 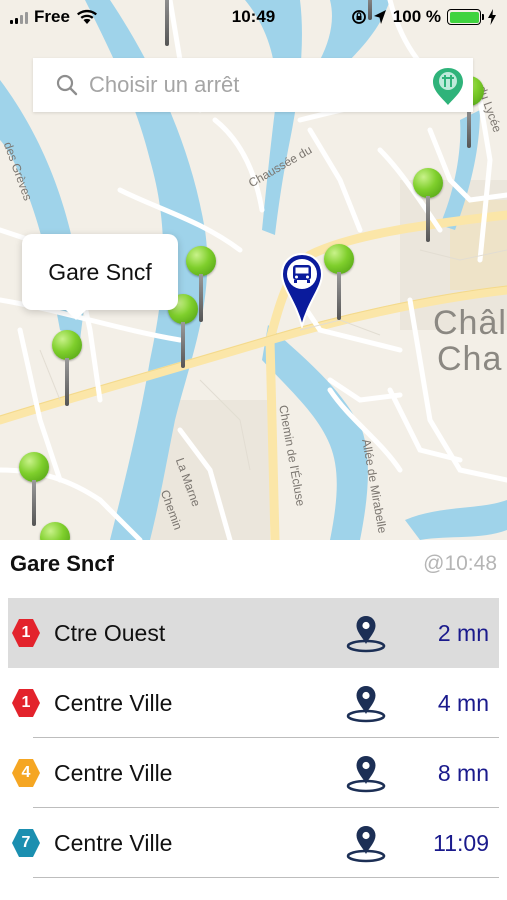 What do you see at coordinates (463, 702) in the screenshot?
I see `departure-eta: 4 mn` at bounding box center [463, 702].